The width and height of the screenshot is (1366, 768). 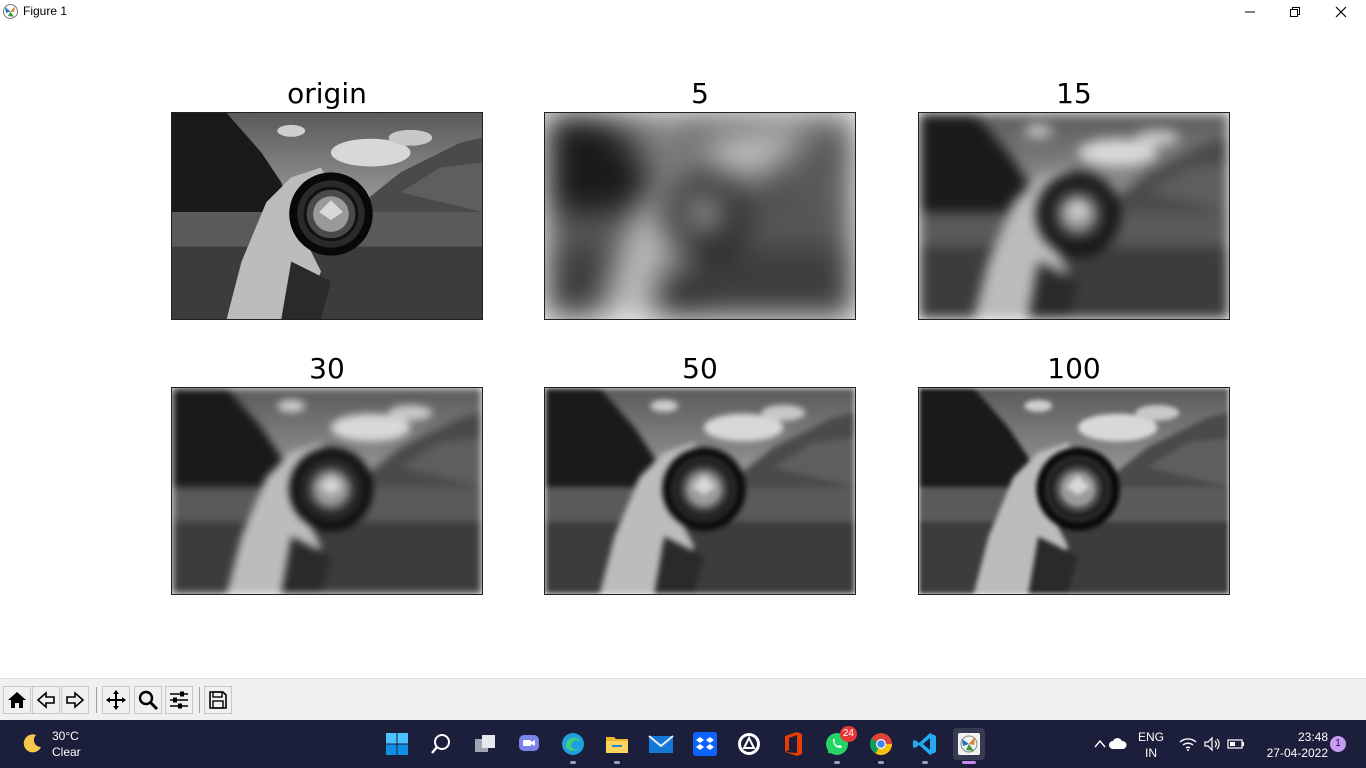 I want to click on search-button, so click(x=441, y=744).